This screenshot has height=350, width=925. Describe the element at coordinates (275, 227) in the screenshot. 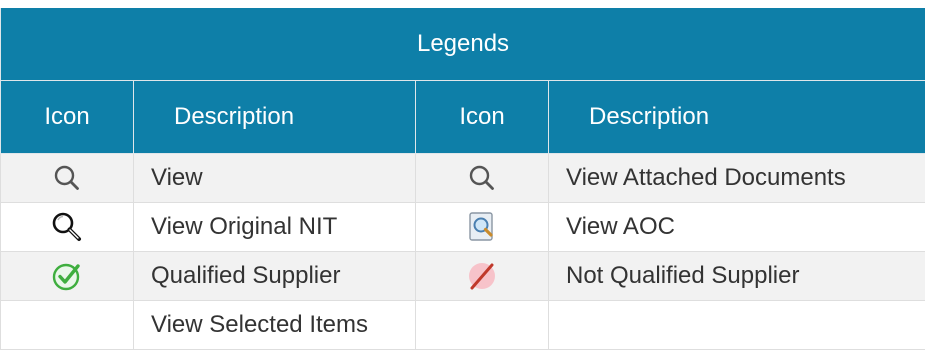

I see `description-cell: View Original NIT` at that location.